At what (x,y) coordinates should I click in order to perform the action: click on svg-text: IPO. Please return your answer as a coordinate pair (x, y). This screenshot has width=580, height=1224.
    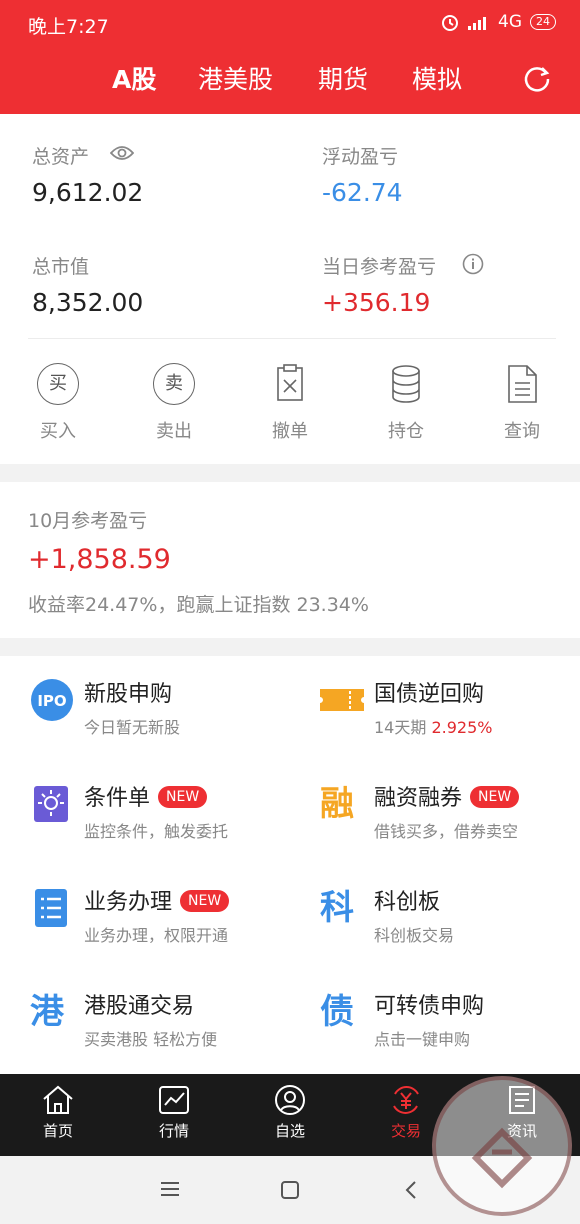
    Looking at the image, I should click on (51, 701).